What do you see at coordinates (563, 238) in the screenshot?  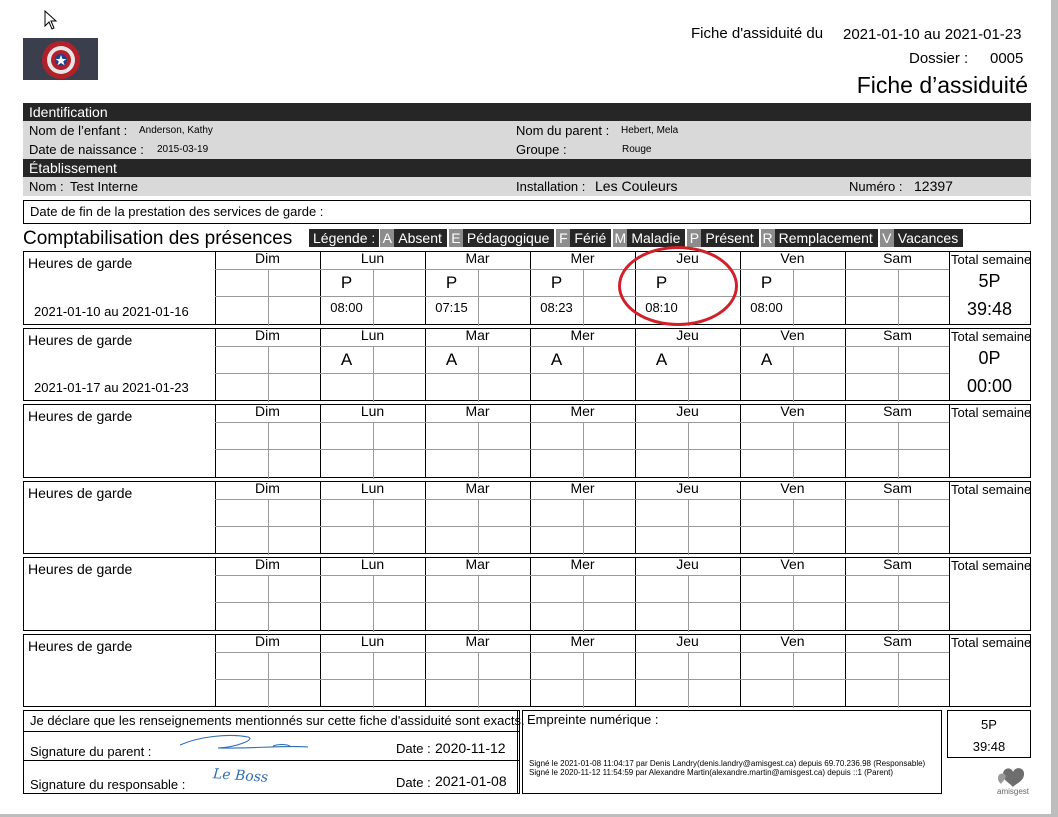 I see `legend-code: F` at bounding box center [563, 238].